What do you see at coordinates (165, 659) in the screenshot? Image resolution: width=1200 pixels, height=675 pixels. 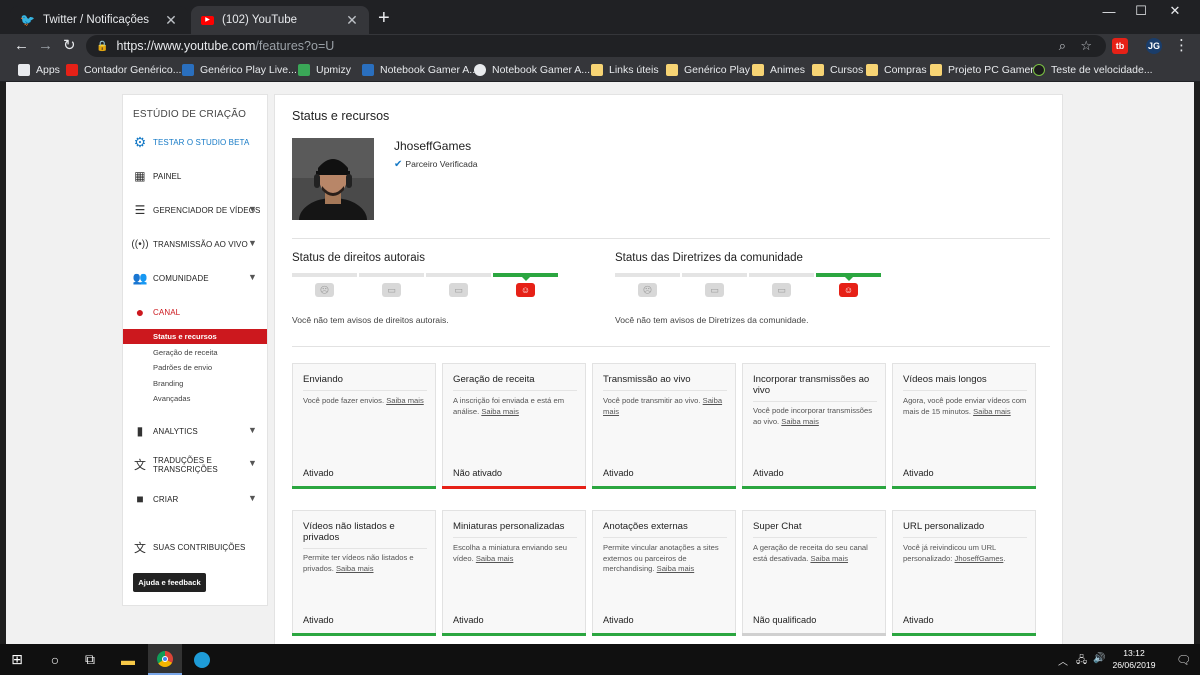 I see `chrome-icon` at bounding box center [165, 659].